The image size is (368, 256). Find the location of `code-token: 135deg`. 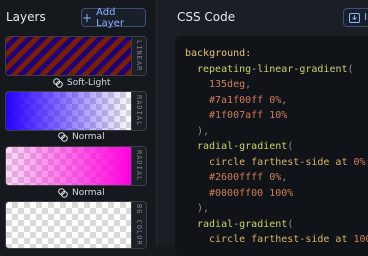

code-token: 135deg is located at coordinates (227, 84).